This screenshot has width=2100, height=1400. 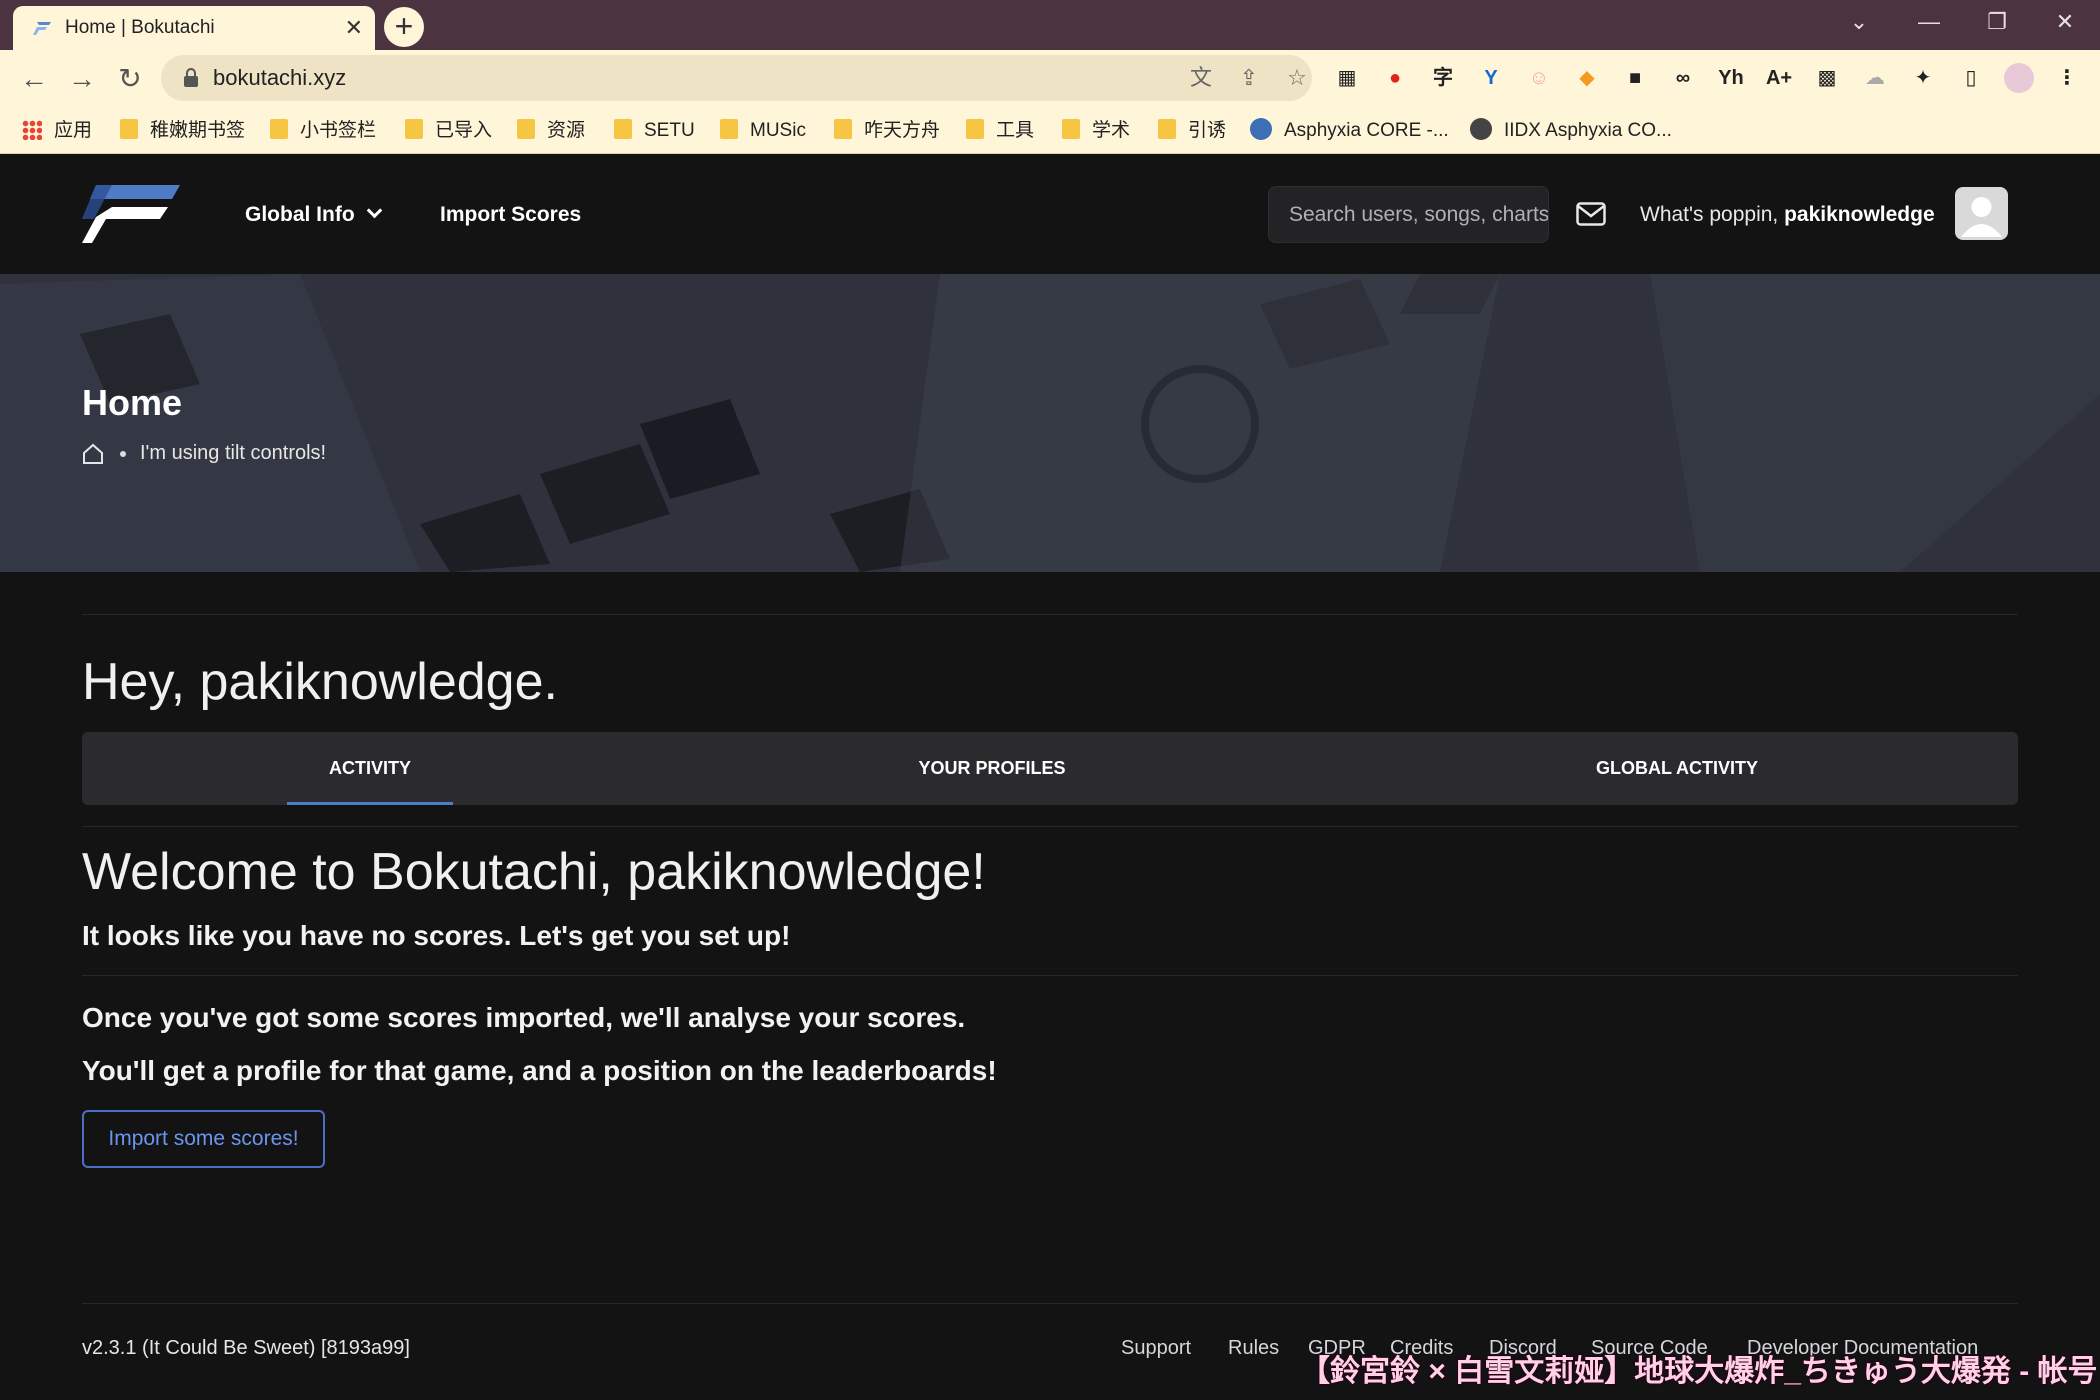 I want to click on bookmark-folder: 资源, so click(x=551, y=131).